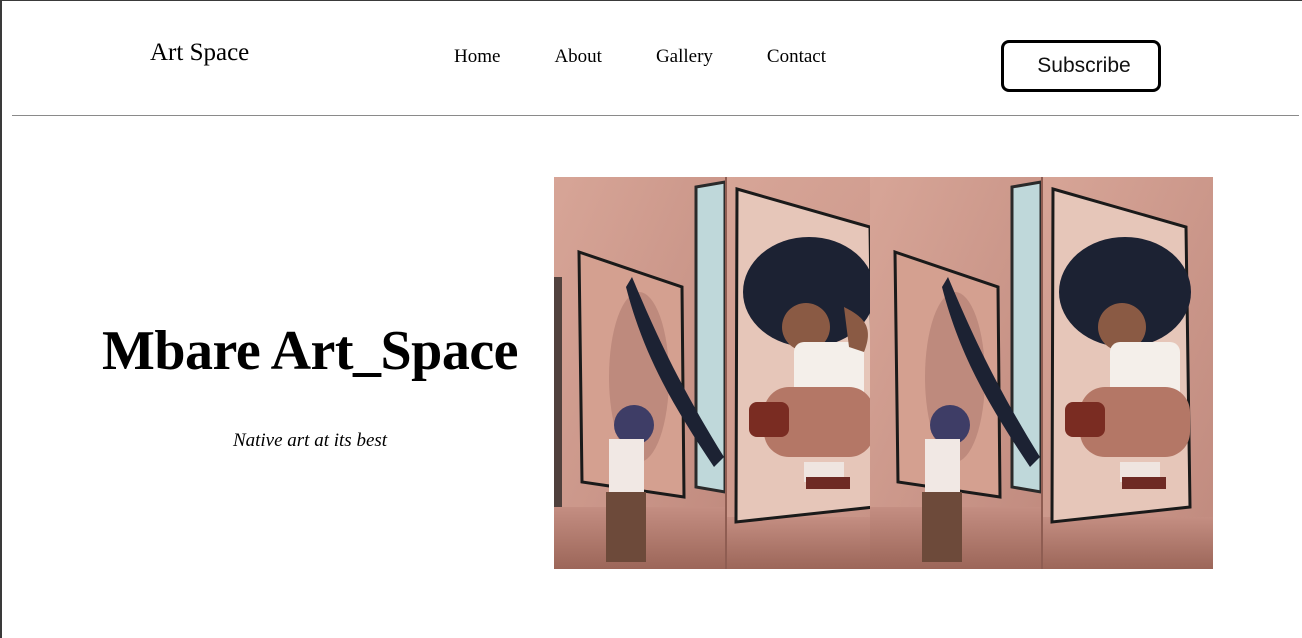 This screenshot has width=1302, height=638. I want to click on nav-contact-link: Contact, so click(796, 57).